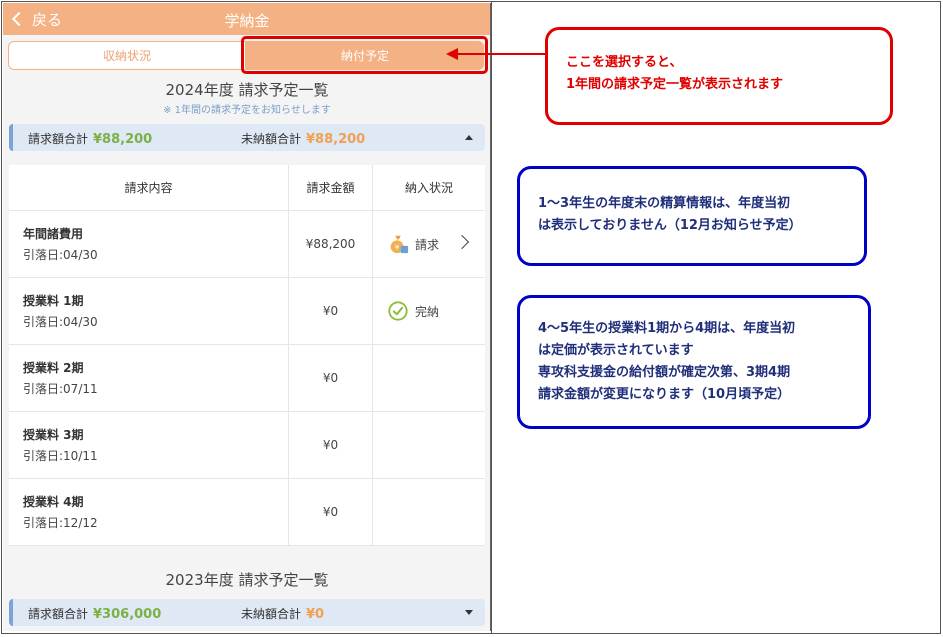 Image resolution: width=943 pixels, height=637 pixels. I want to click on year-2024-summary: 請求額合計 ¥88,200 未納額合計 ¥88,200, so click(247, 137).